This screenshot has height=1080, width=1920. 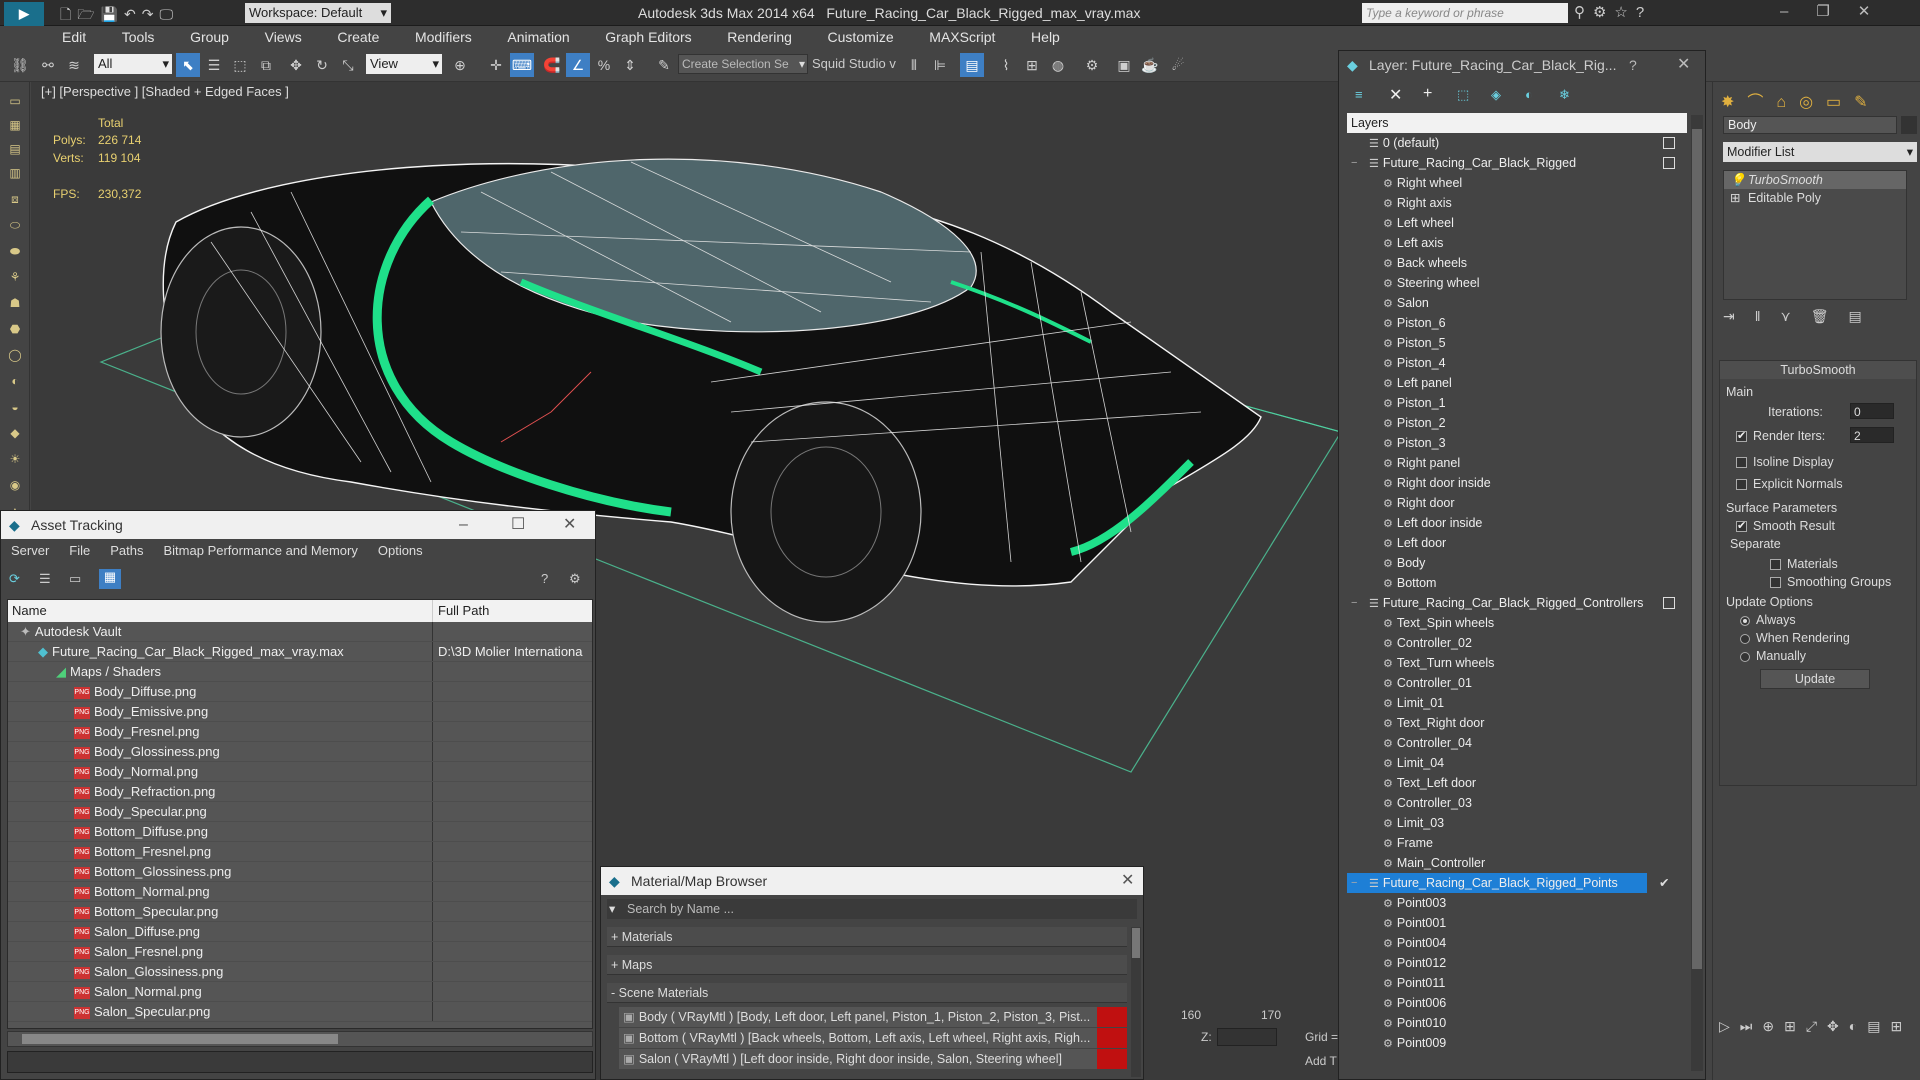 What do you see at coordinates (1058, 65) in the screenshot?
I see `material-editor-icon: ◍` at bounding box center [1058, 65].